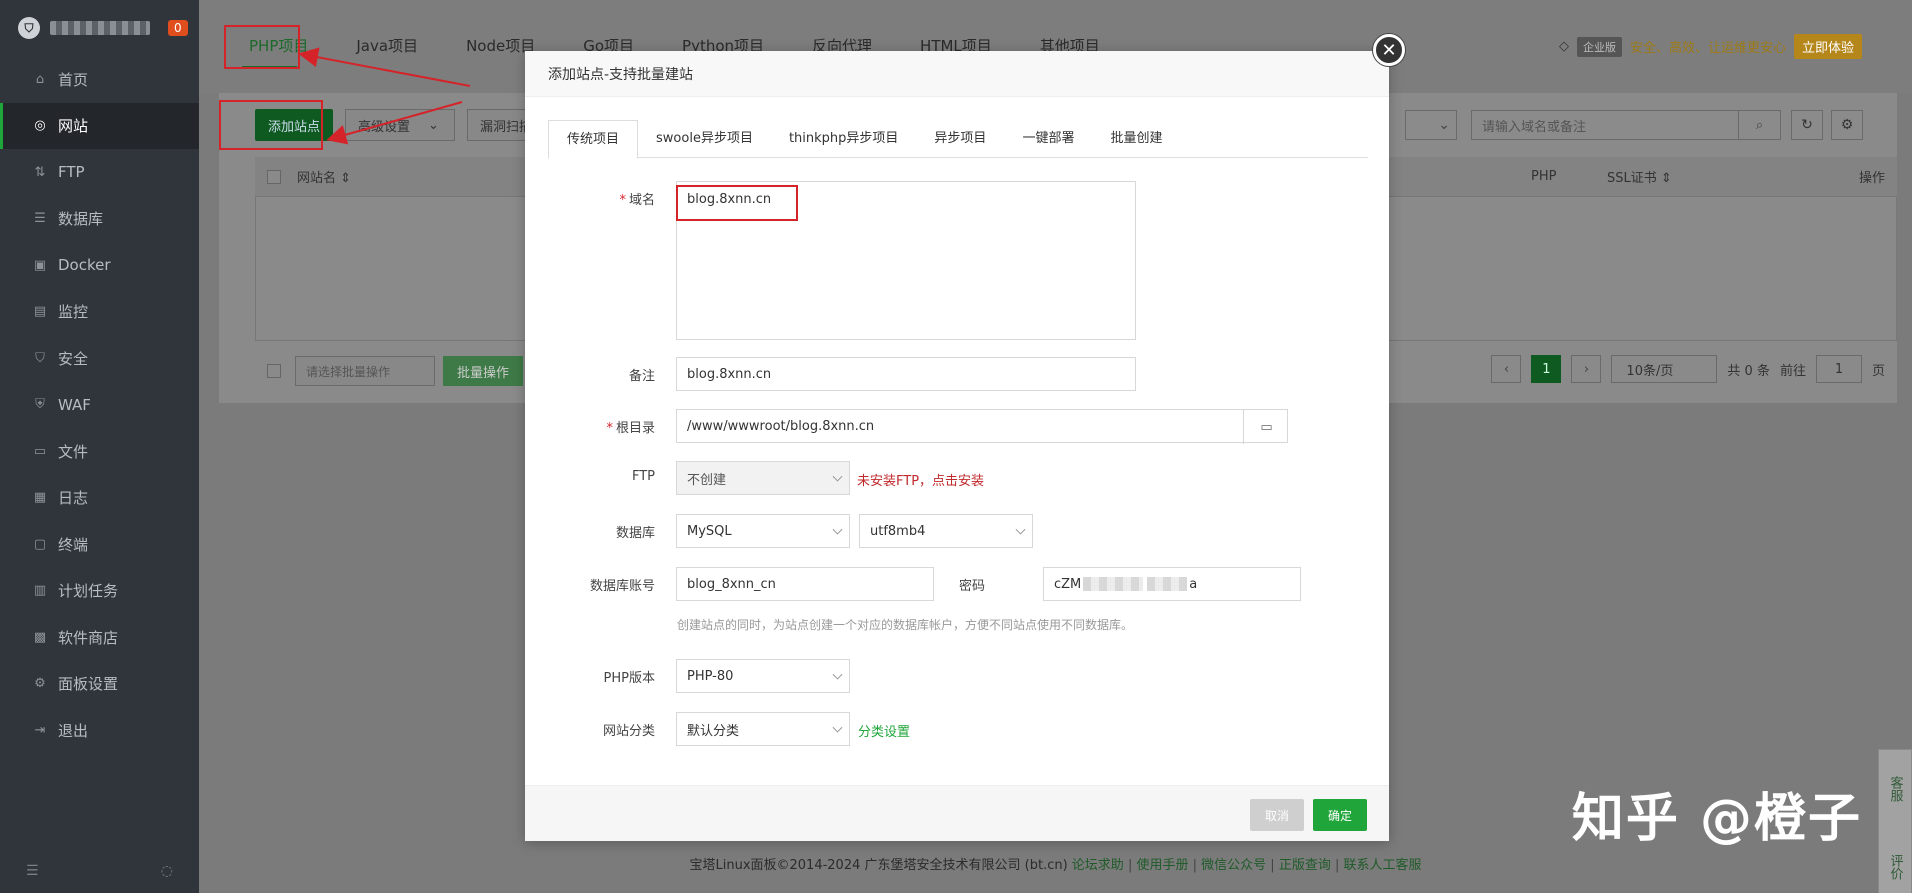  I want to click on dialog-tab-5: 批量创建, so click(1136, 139).